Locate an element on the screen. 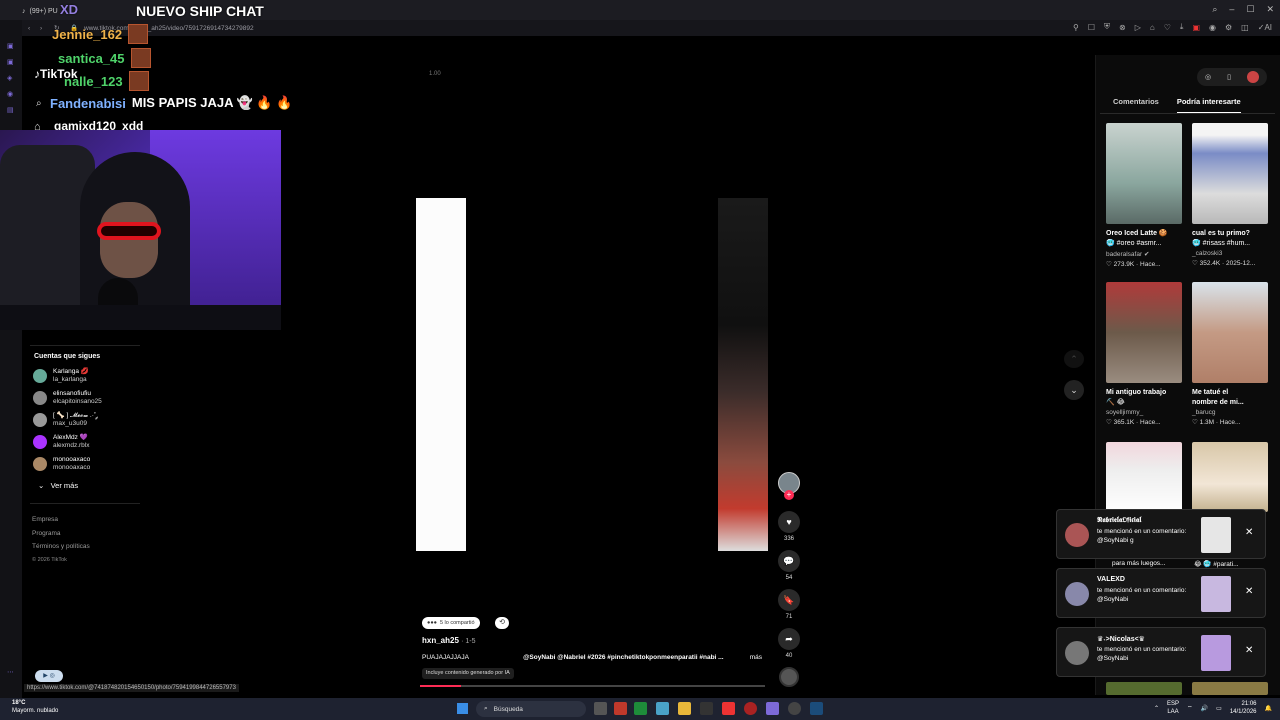  folder-icon is located at coordinates (684, 708).